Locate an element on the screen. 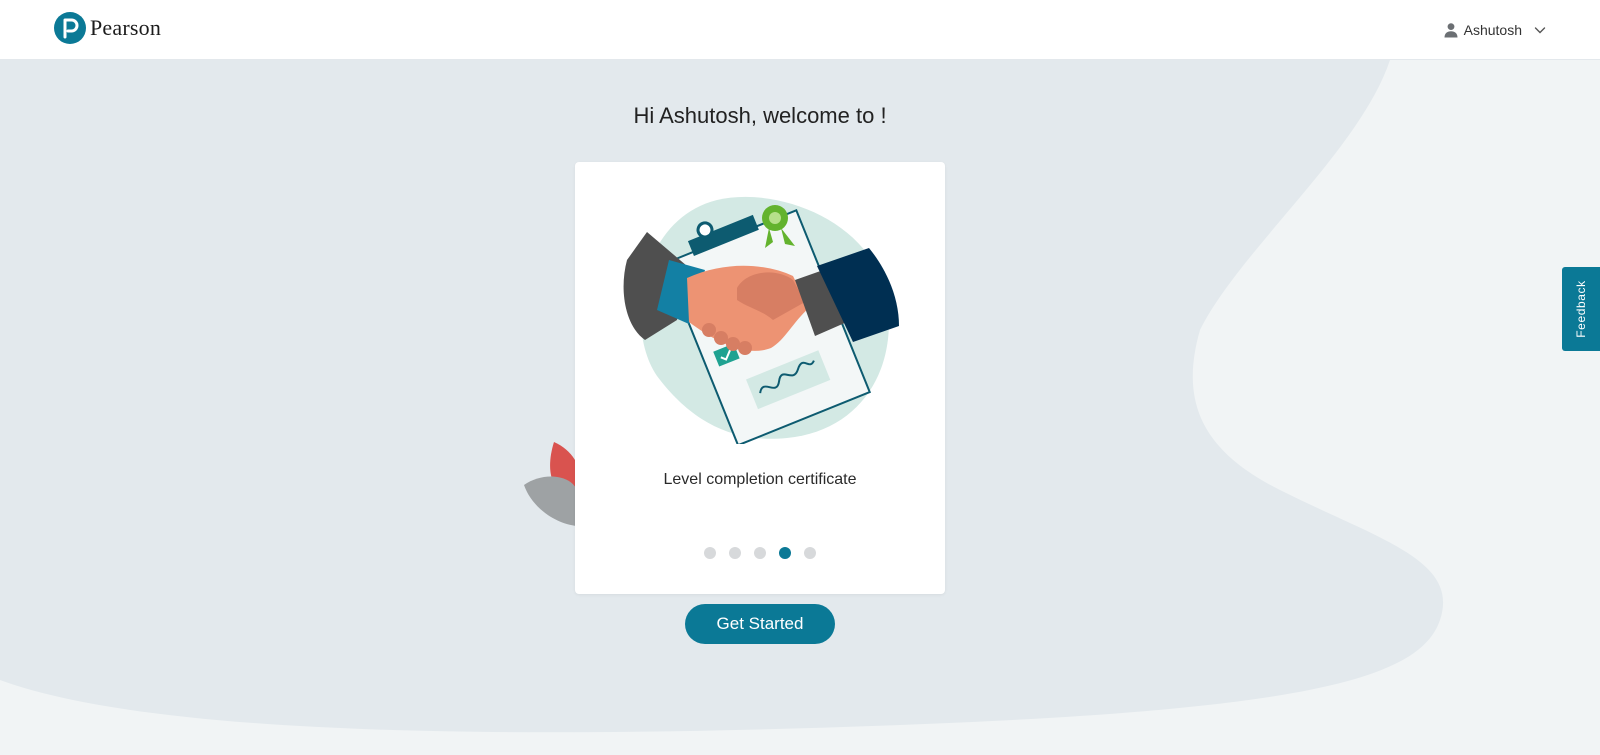 The height and width of the screenshot is (755, 1600). handshake-certificate-illustration is located at coordinates (761, 320).